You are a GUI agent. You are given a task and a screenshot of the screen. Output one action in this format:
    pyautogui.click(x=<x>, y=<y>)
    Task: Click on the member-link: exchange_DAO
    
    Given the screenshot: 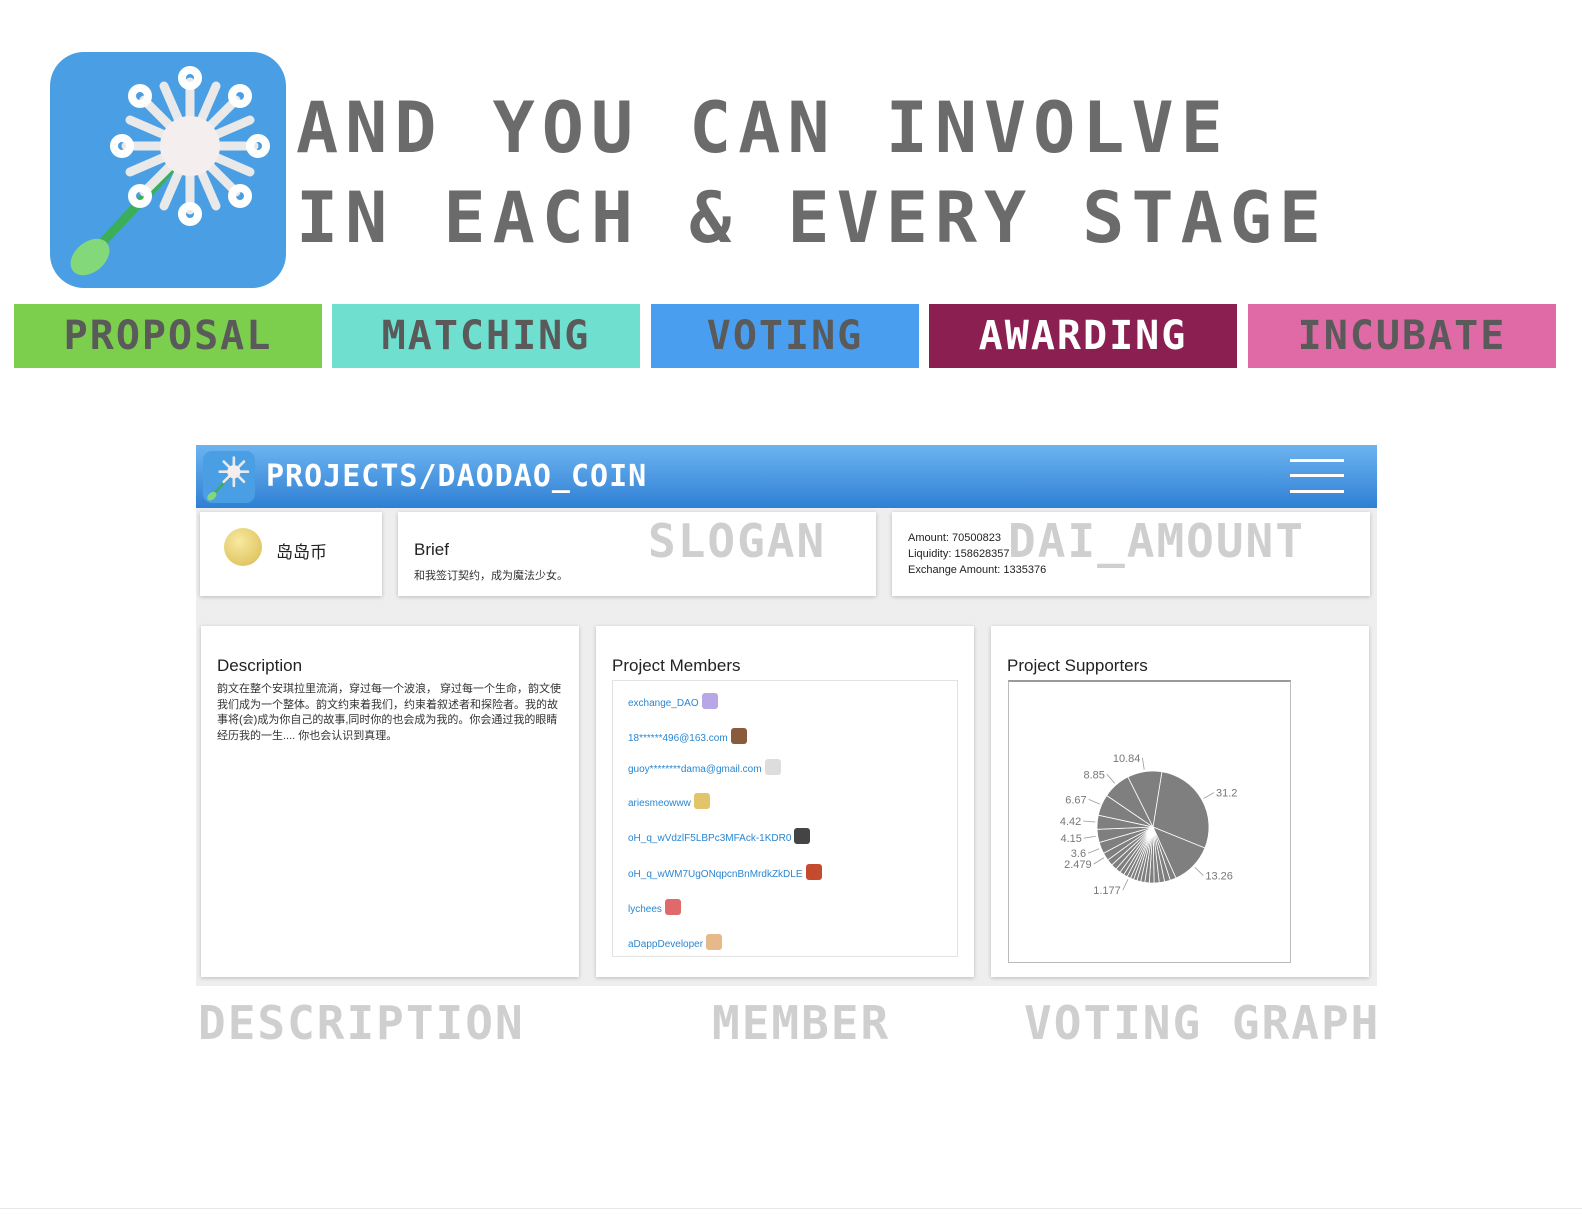 What is the action you would take?
    pyautogui.click(x=673, y=701)
    